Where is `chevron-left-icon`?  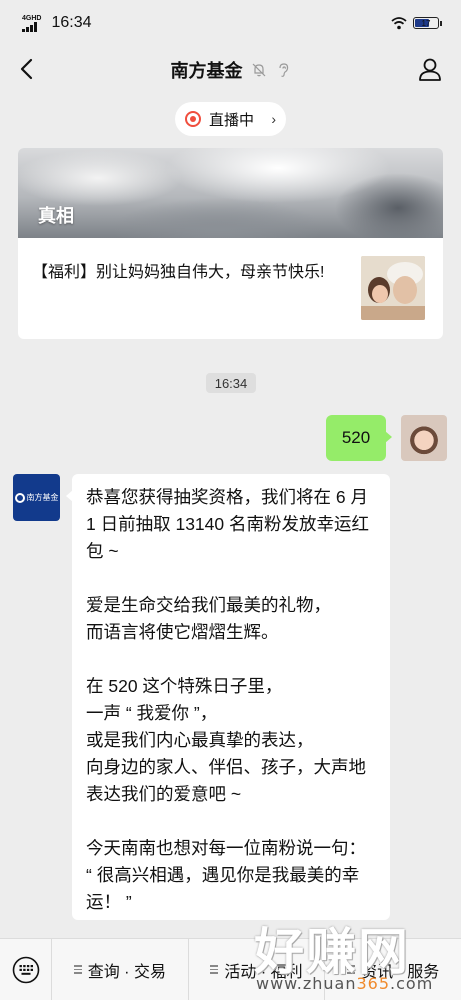 chevron-left-icon is located at coordinates (26, 69).